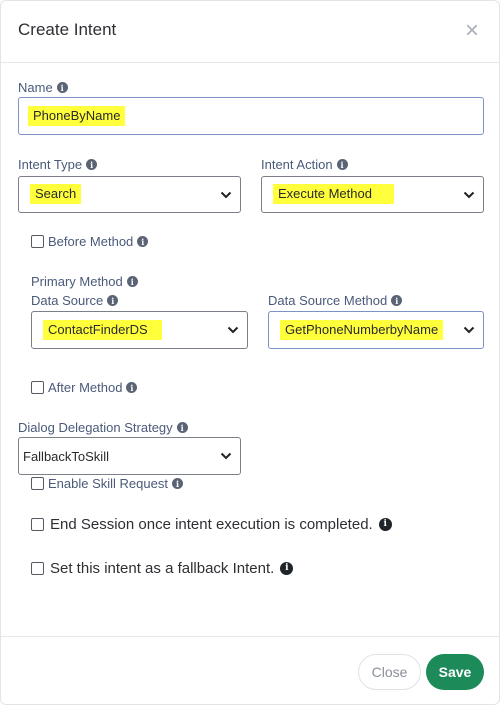  I want to click on intent-action-label-row: Intent Action i, so click(304, 164).